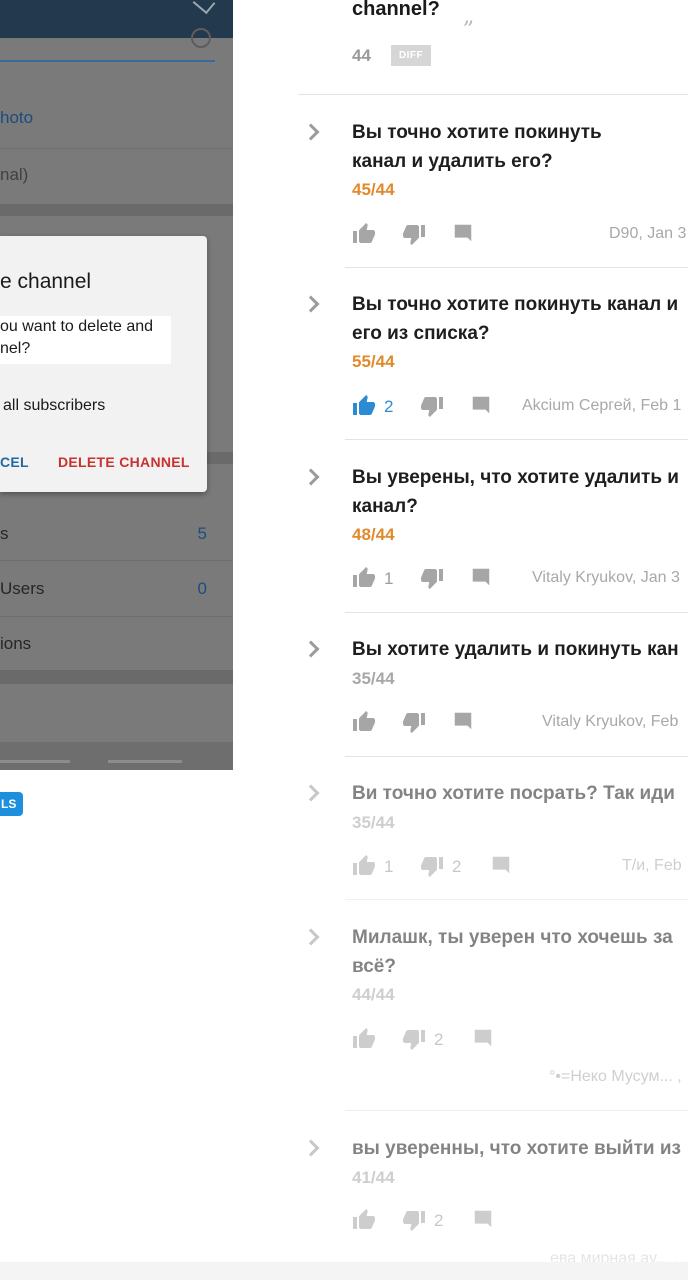  Describe the element at coordinates (477, 132) in the screenshot. I see `translation-text: Вы точно хотите покинуть` at that location.